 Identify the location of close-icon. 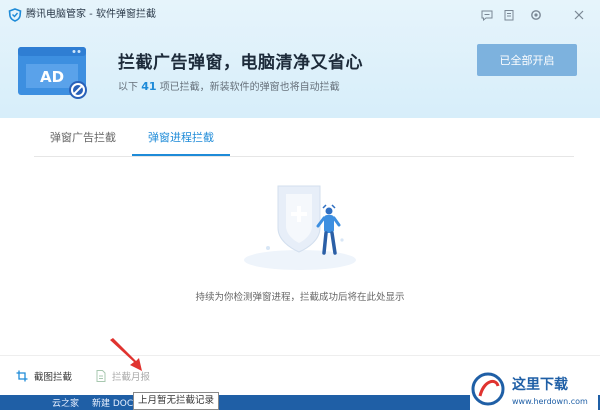
(579, 15).